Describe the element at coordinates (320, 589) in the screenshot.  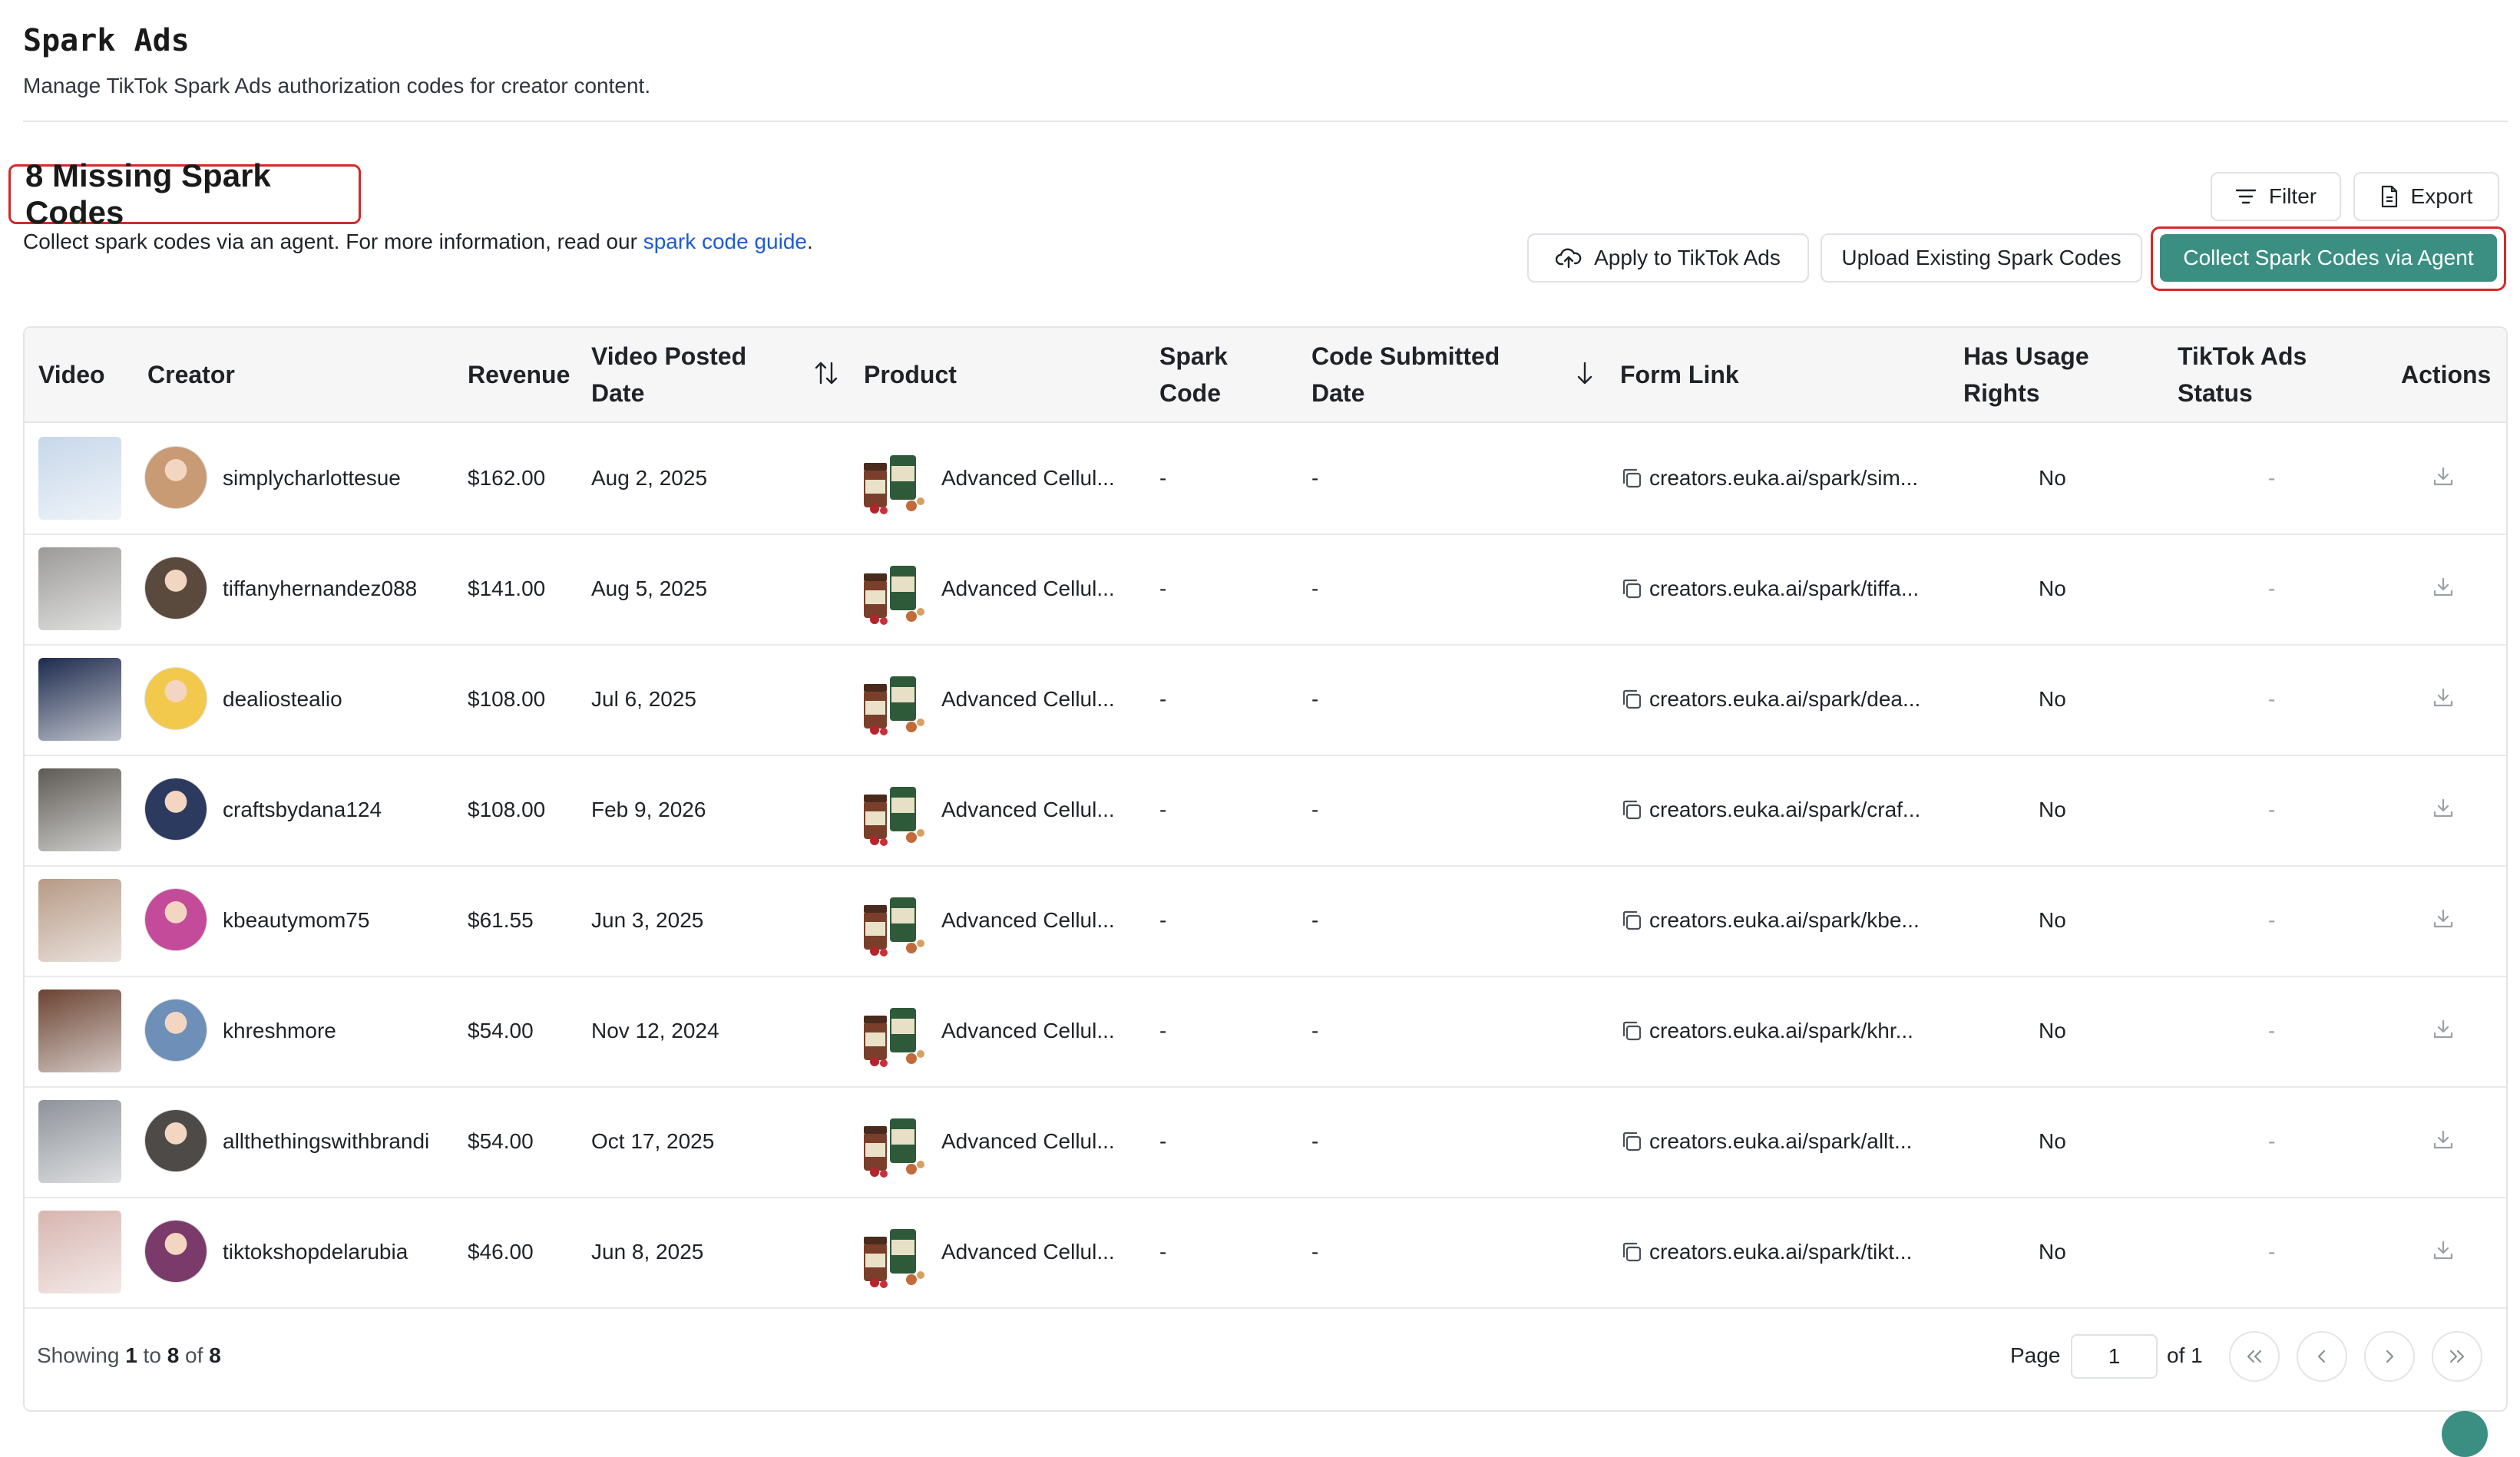
I see `creator-name: tiffanyhernandez088` at that location.